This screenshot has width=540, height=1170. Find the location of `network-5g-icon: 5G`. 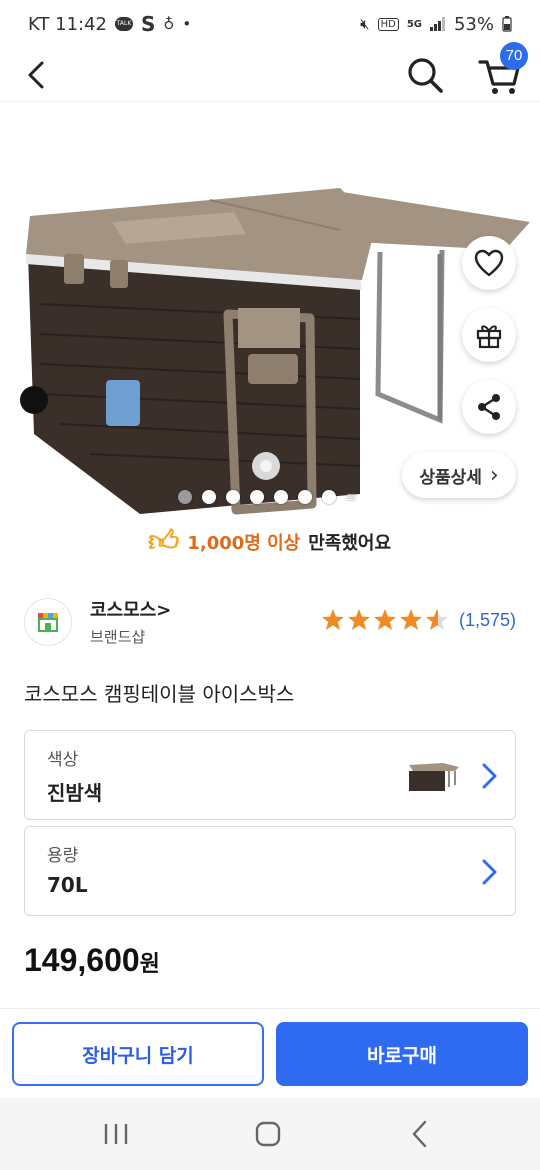

network-5g-icon: 5G is located at coordinates (414, 24).